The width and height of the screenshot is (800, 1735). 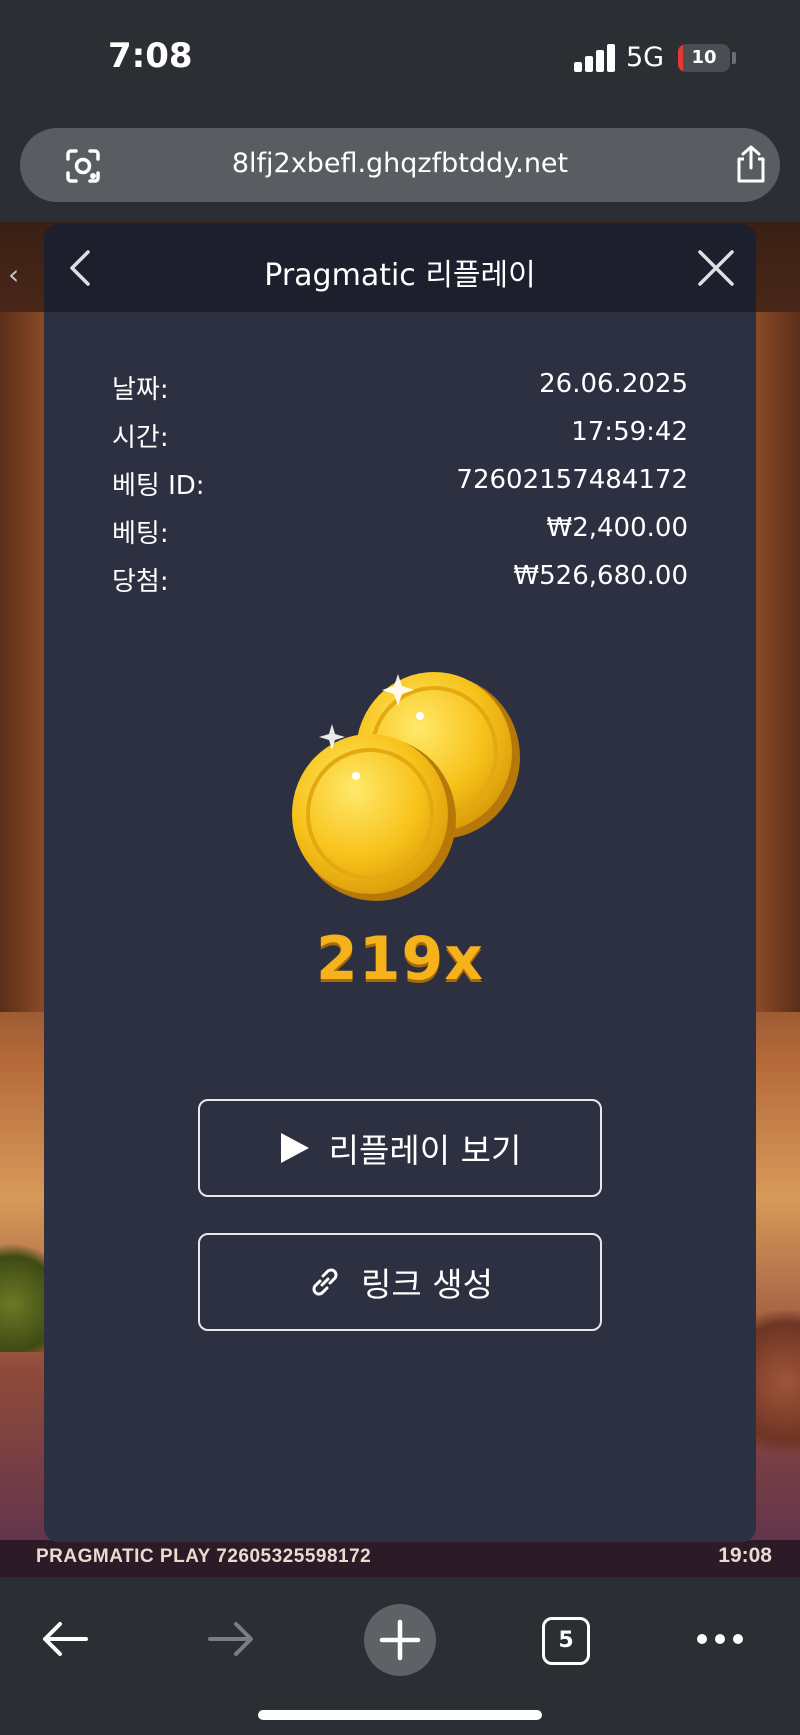 What do you see at coordinates (22, 662) in the screenshot?
I see `game-frame-left` at bounding box center [22, 662].